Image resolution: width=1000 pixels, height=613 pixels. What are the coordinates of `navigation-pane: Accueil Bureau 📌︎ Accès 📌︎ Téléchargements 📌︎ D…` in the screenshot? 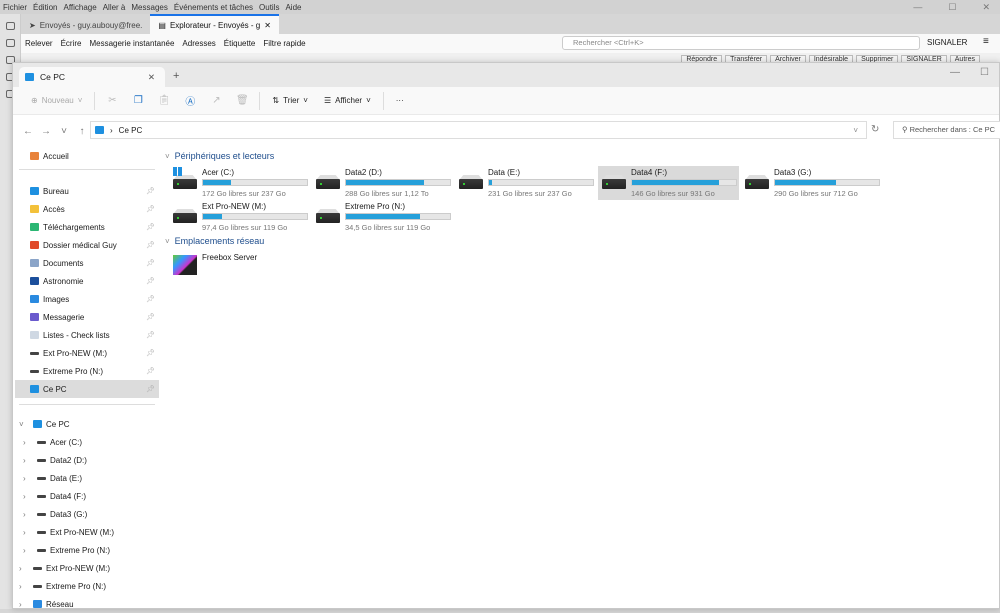 It's located at (87, 378).